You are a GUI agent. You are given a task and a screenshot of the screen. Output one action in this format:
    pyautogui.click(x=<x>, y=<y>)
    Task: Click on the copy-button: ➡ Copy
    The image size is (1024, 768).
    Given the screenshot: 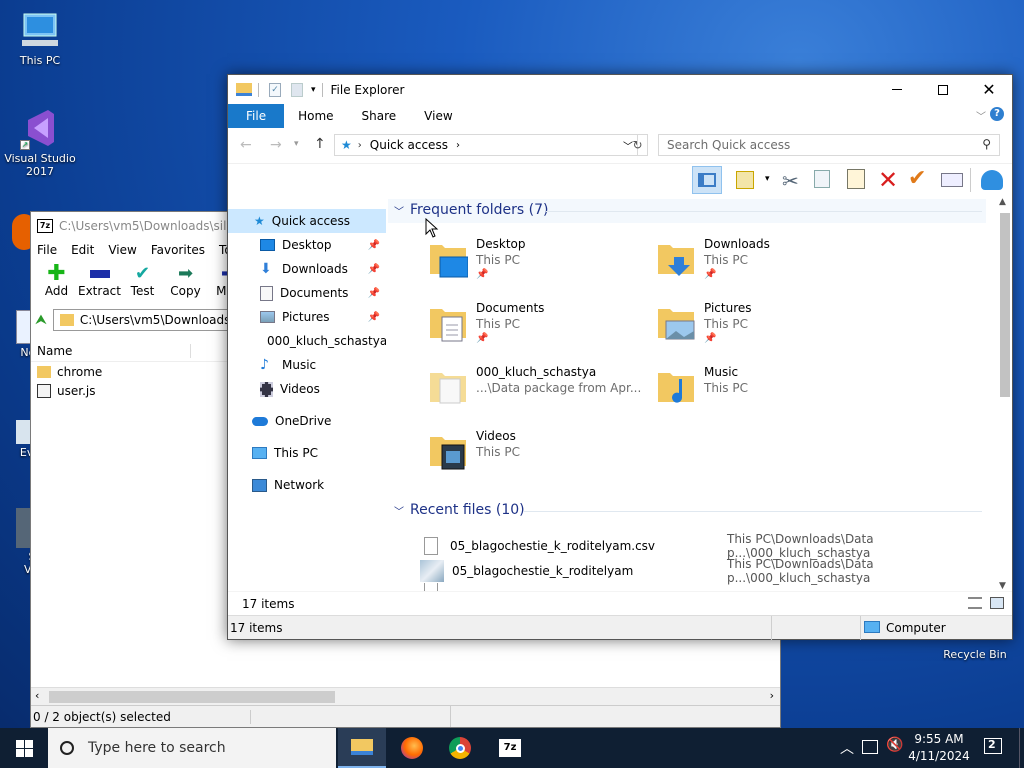 What is the action you would take?
    pyautogui.click(x=185, y=283)
    